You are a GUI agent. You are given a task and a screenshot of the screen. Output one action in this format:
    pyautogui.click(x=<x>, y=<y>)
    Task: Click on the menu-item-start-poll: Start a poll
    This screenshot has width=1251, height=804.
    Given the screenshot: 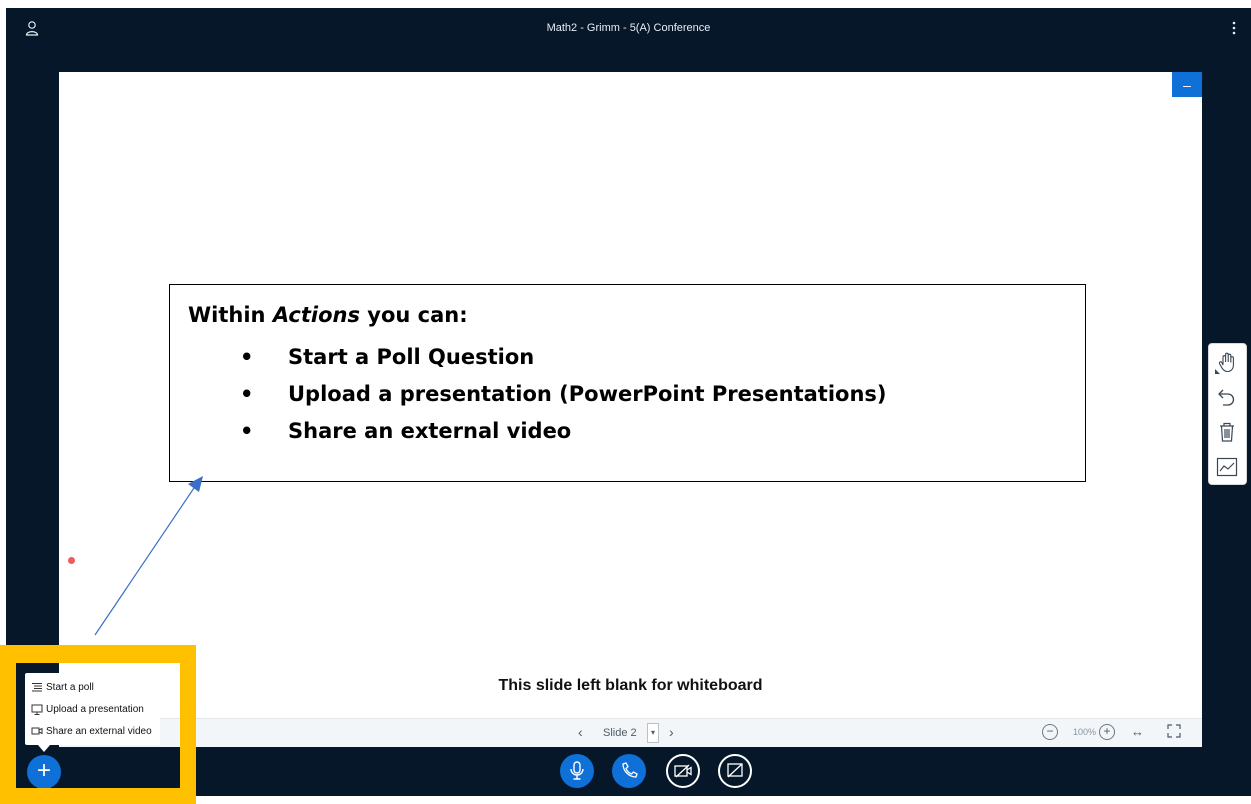 What is the action you would take?
    pyautogui.click(x=62, y=688)
    